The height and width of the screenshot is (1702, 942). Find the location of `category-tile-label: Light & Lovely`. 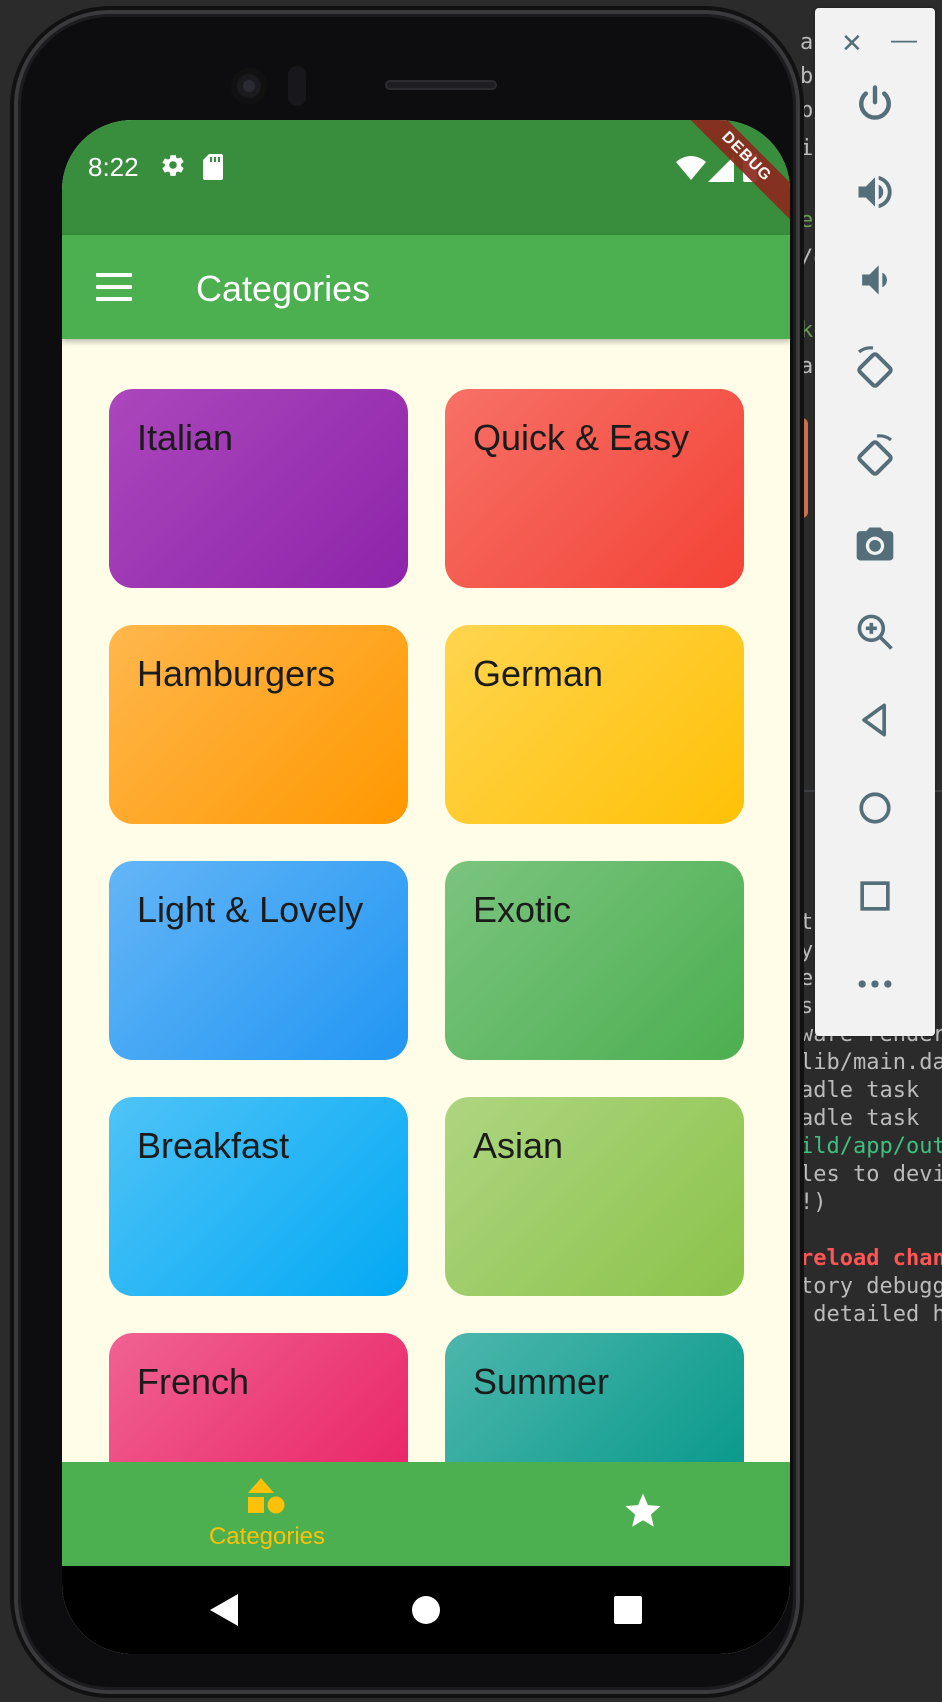

category-tile-label: Light & Lovely is located at coordinates (250, 909).